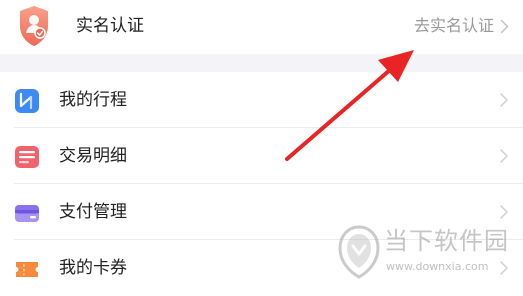 The width and height of the screenshot is (523, 296). Describe the element at coordinates (27, 269) in the screenshot. I see `ticket-icon` at that location.